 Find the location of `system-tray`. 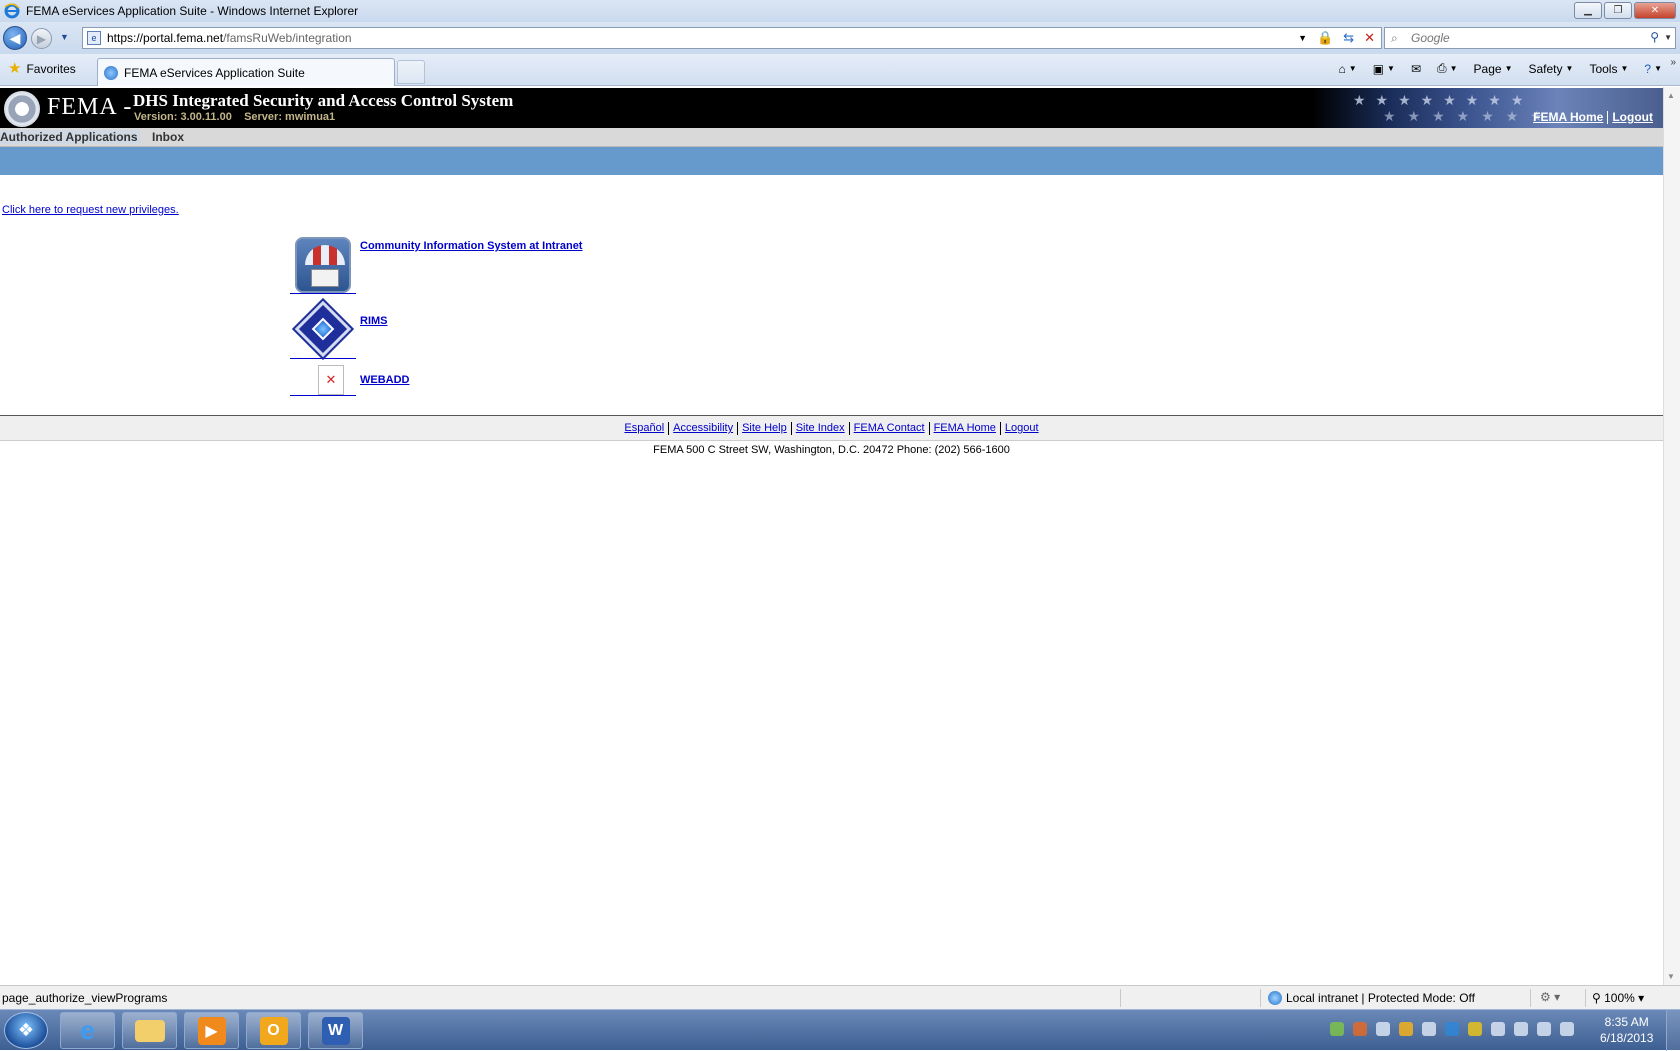

system-tray is located at coordinates (1452, 1029).